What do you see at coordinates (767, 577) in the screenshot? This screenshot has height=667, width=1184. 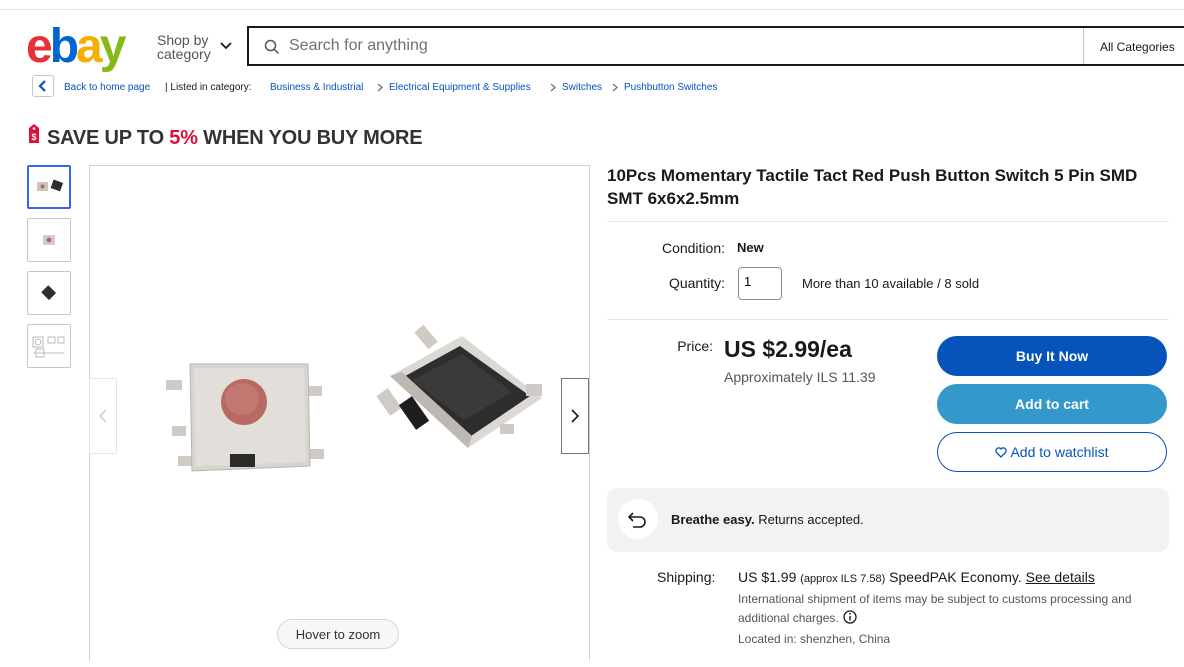 I see `shipping-price: US $1.99` at bounding box center [767, 577].